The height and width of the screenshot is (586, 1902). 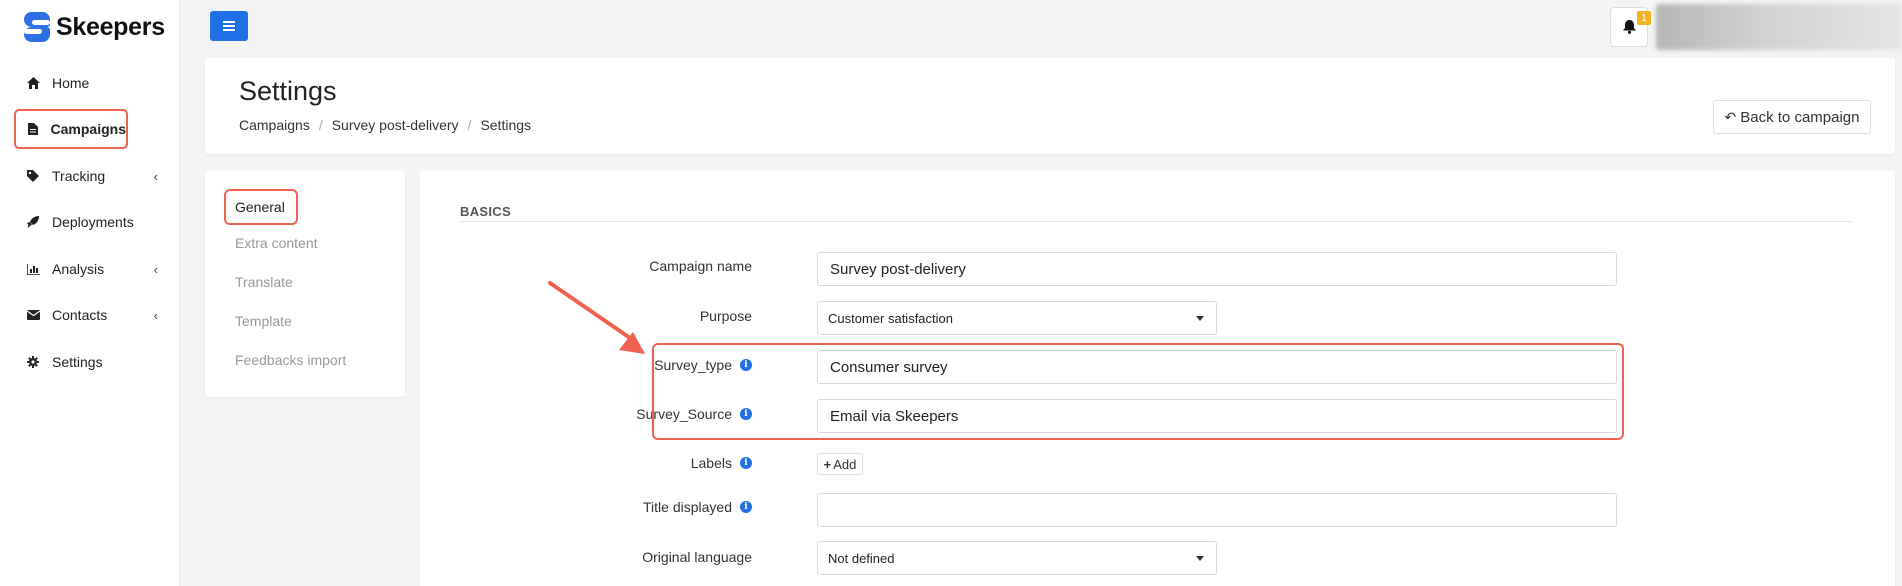 What do you see at coordinates (261, 207) in the screenshot?
I see `submenu-item-general: General` at bounding box center [261, 207].